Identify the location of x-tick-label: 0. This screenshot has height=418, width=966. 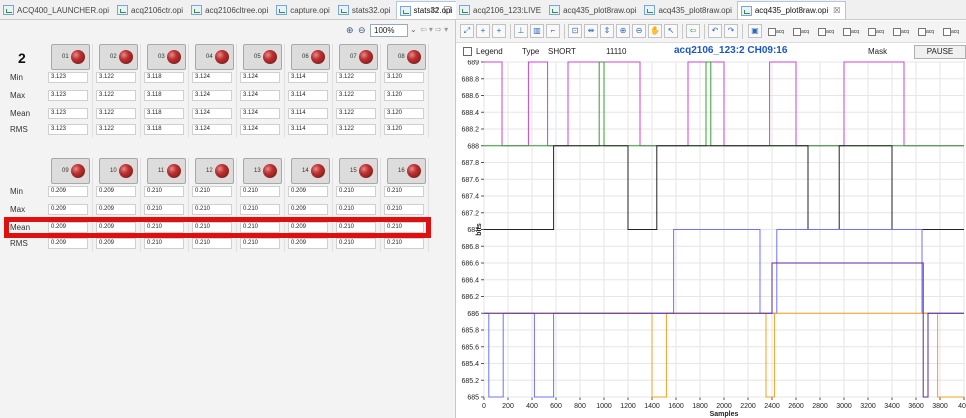
(484, 406).